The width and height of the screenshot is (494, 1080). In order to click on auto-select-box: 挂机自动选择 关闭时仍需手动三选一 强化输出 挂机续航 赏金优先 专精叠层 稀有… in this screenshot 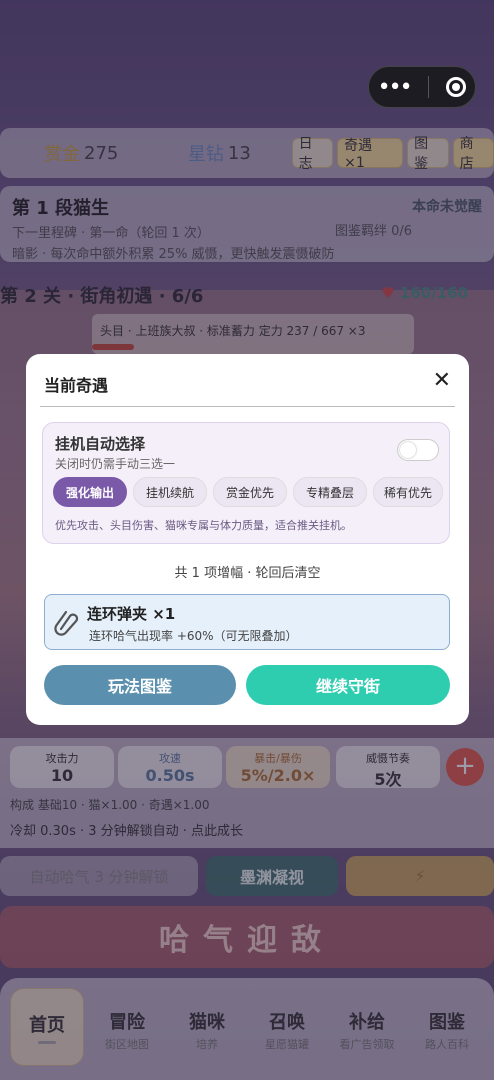, I will do `click(246, 483)`.